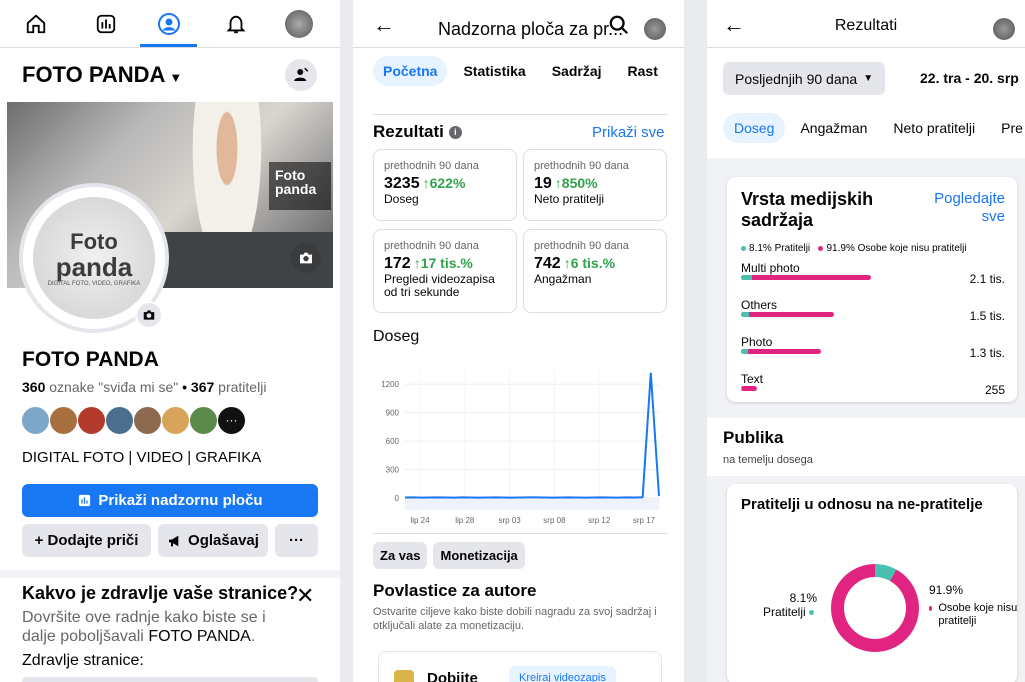  What do you see at coordinates (393, 413) in the screenshot?
I see `chart-y-tick-label: 900` at bounding box center [393, 413].